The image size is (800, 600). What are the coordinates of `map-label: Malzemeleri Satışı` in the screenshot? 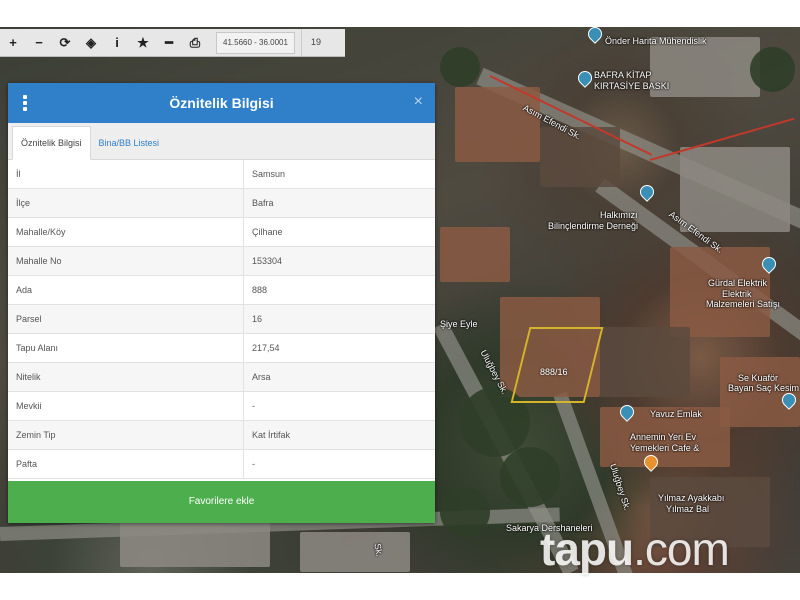 It's located at (743, 304).